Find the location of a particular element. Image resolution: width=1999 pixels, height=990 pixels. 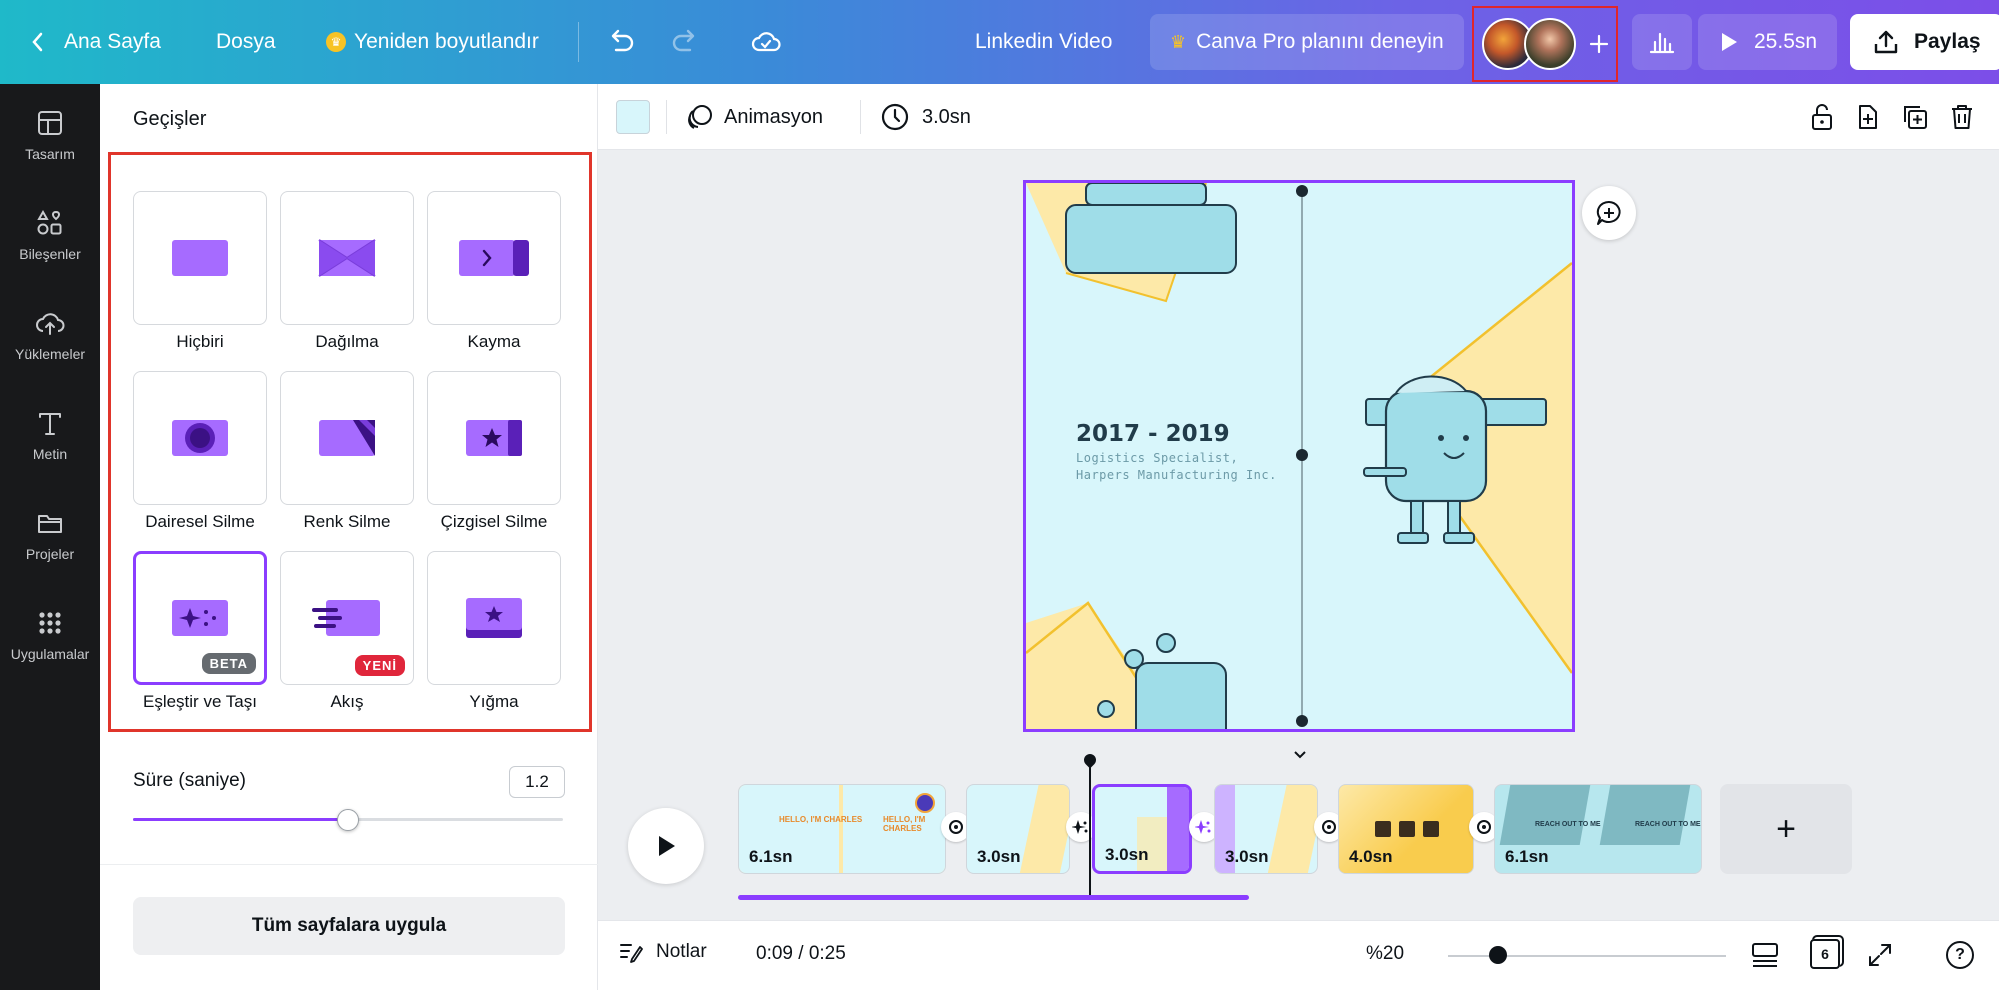

plus-icon is located at coordinates (1599, 44).